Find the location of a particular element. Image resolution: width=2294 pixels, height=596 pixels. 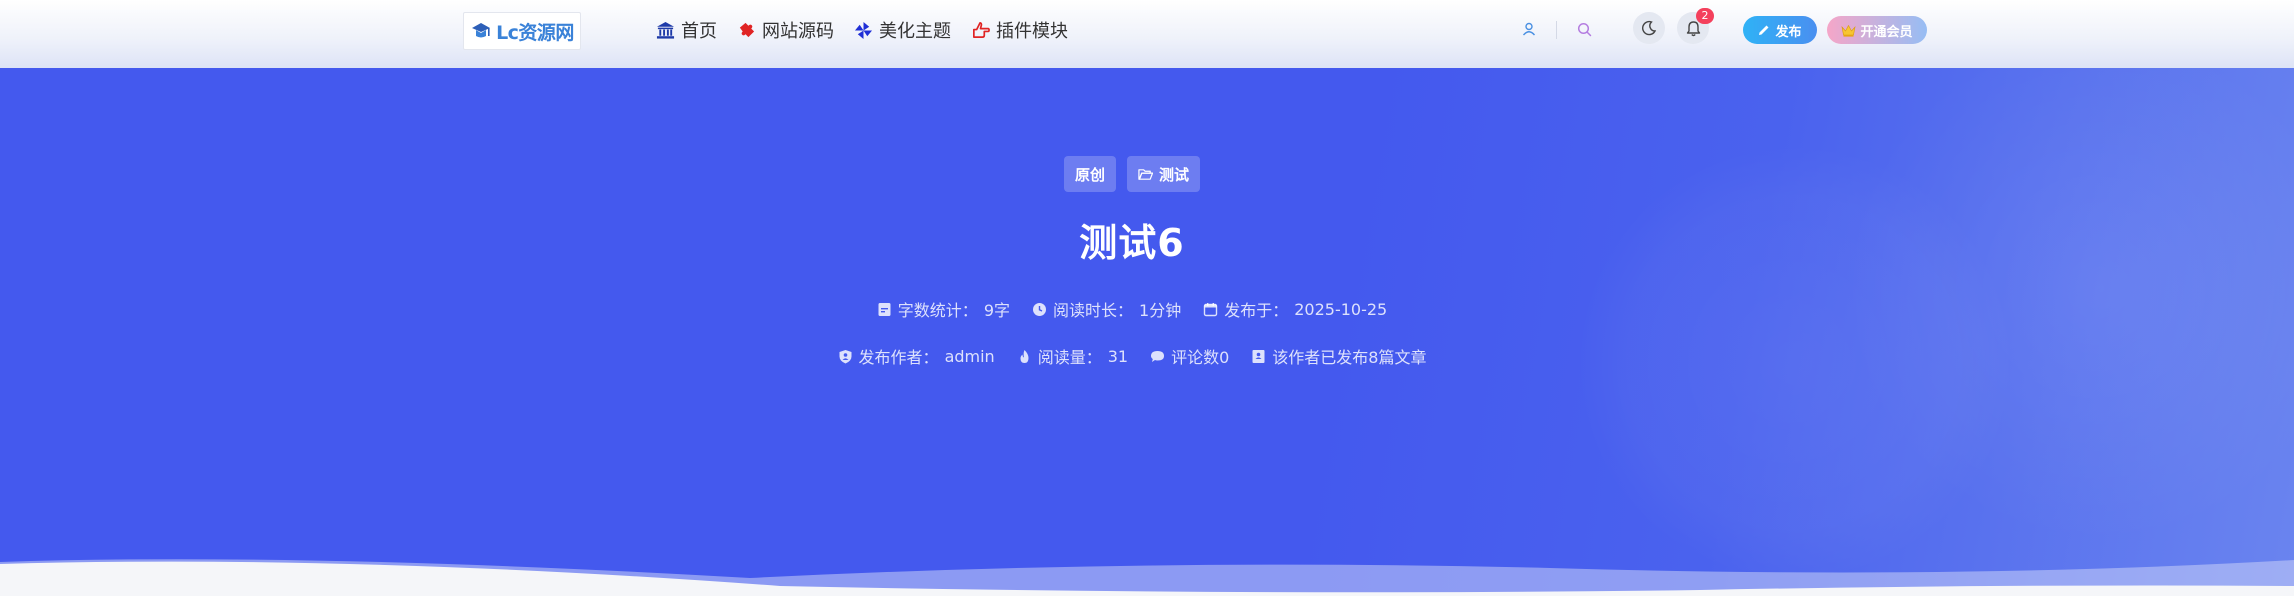

logo-mark-icon is located at coordinates (481, 30).